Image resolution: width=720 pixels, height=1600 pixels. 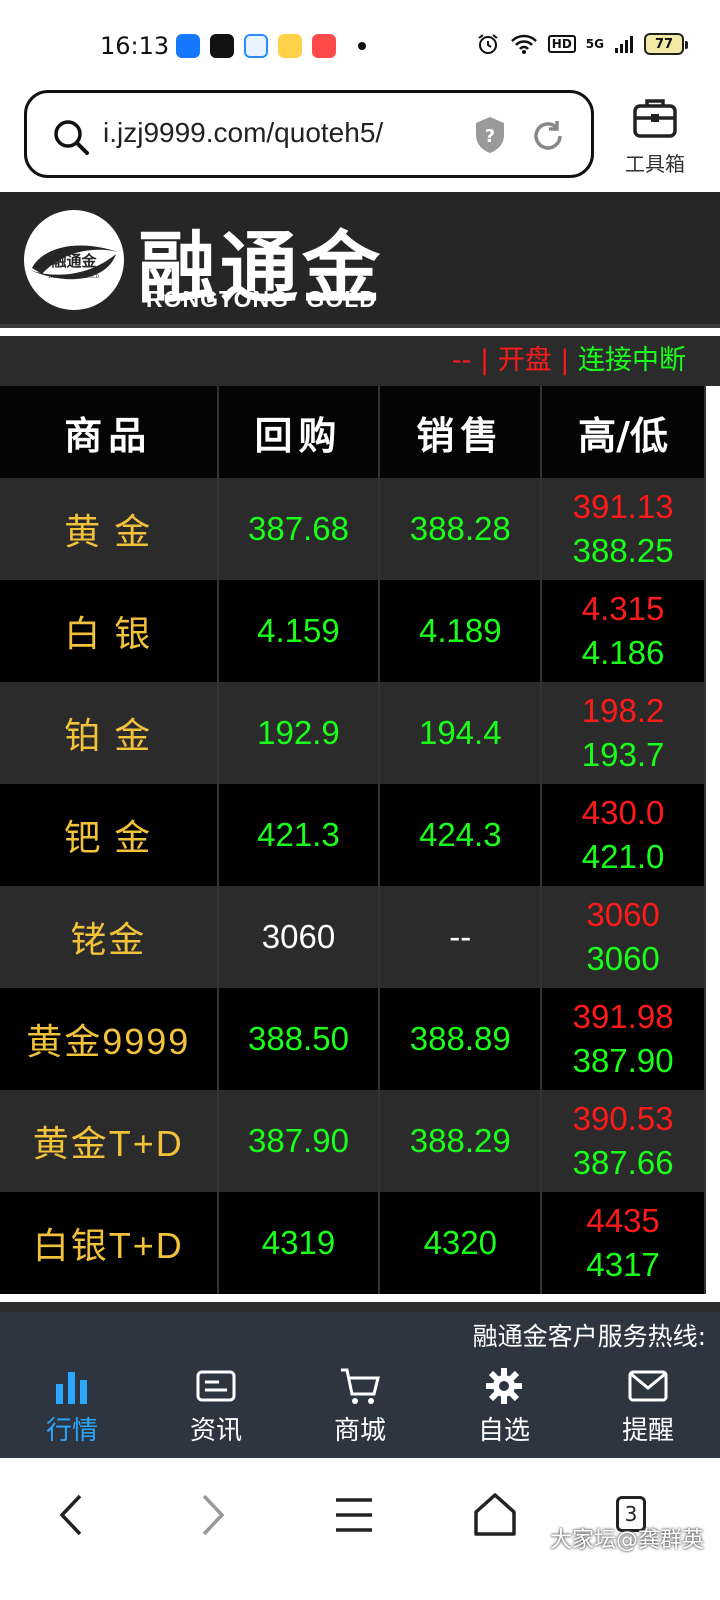 I want to click on table-row: 黄金9999 388.50 388.89 391.98 387.90, so click(x=353, y=1039).